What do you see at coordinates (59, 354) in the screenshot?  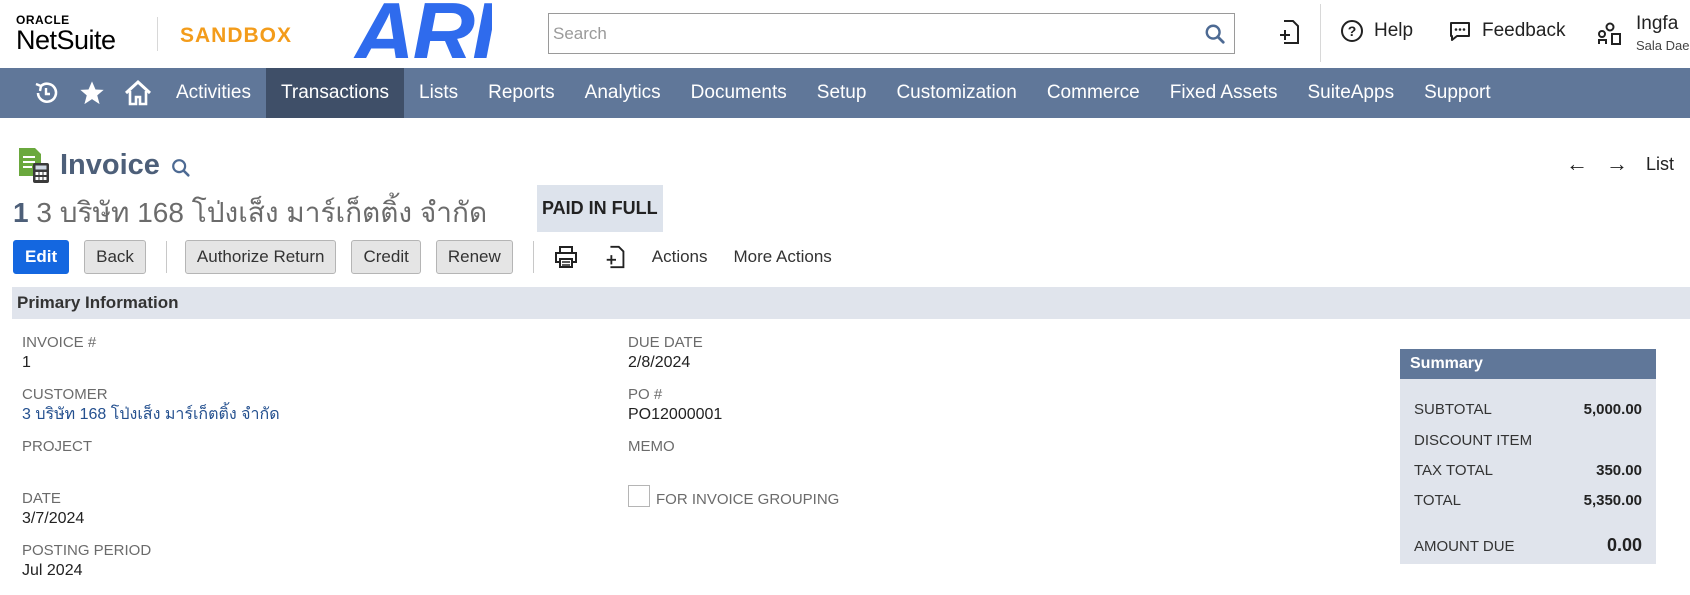 I see `invoice-number-field: INVOICE # 1` at bounding box center [59, 354].